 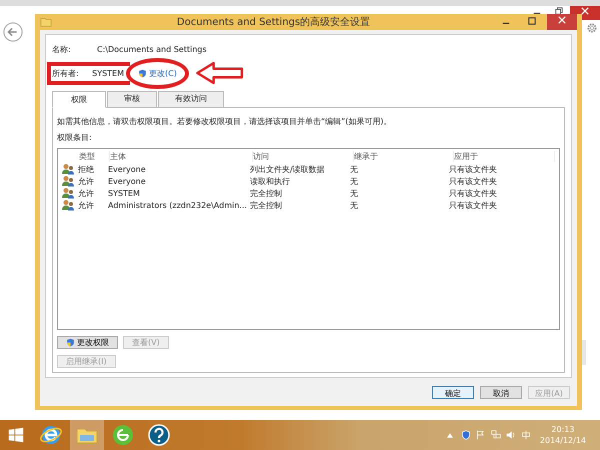 What do you see at coordinates (449, 435) in the screenshot?
I see `tray-up-icon` at bounding box center [449, 435].